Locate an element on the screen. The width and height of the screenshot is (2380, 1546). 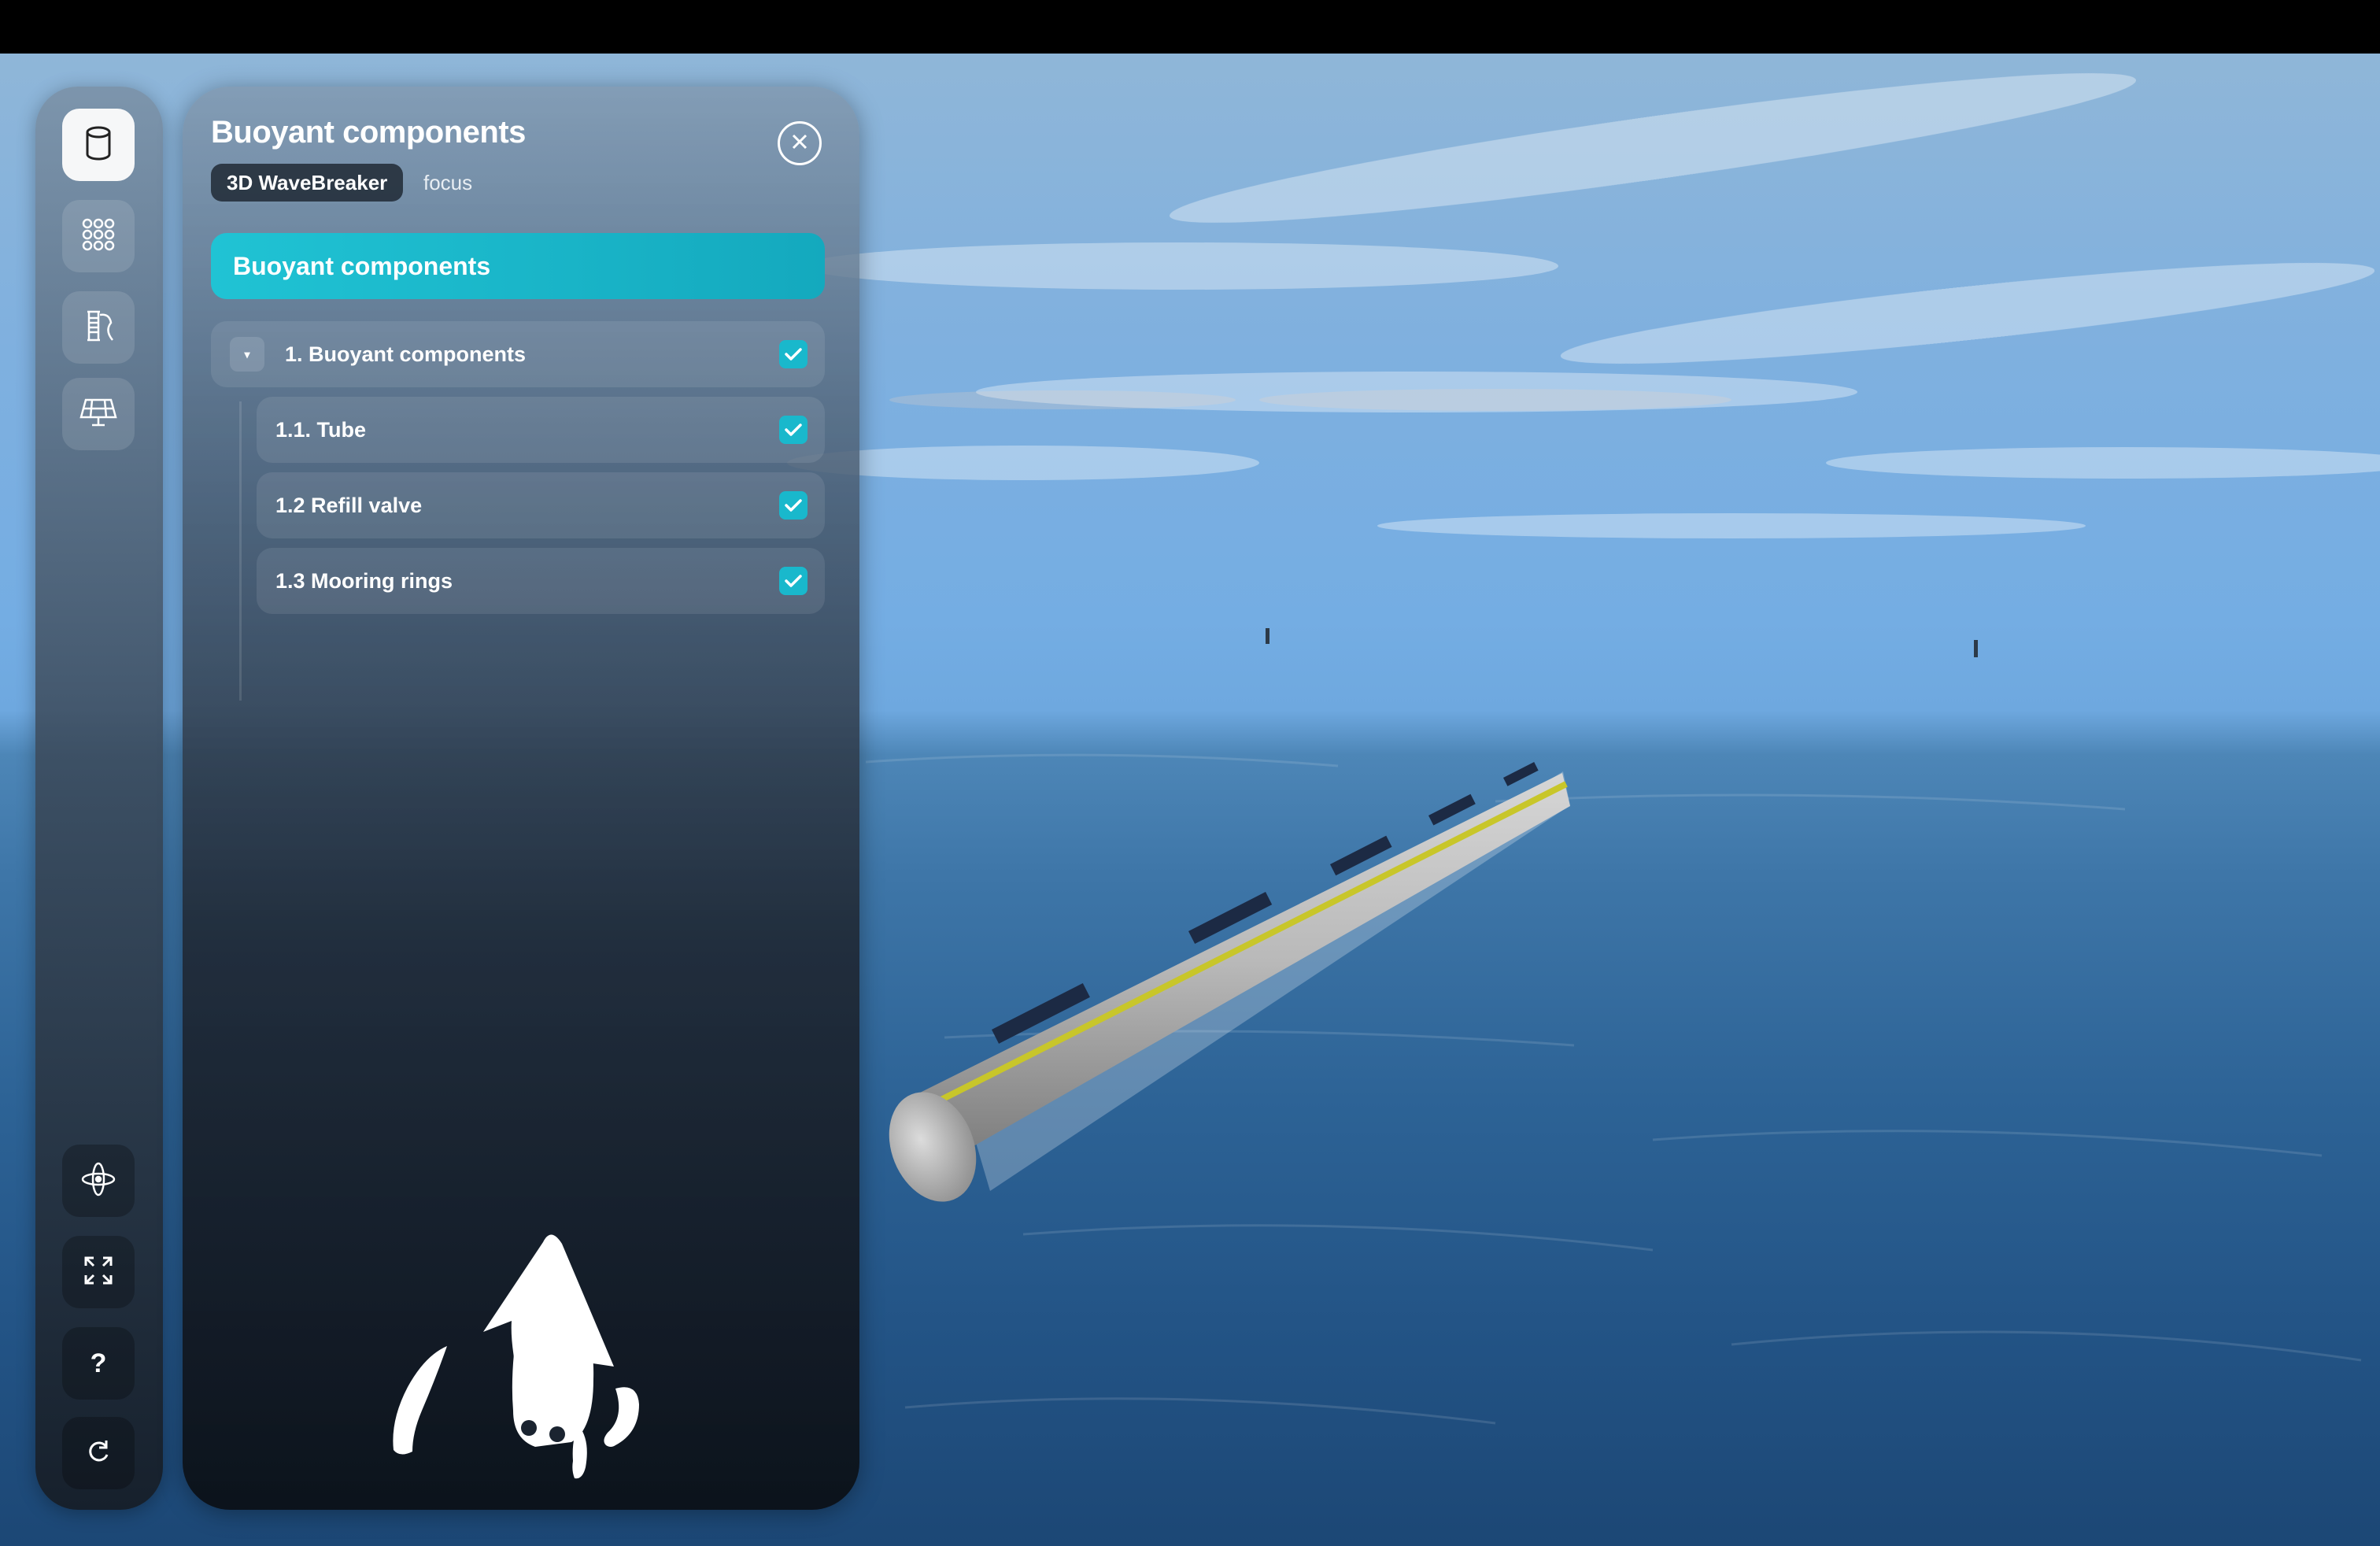
tool-rail: ? is located at coordinates (99, 798).